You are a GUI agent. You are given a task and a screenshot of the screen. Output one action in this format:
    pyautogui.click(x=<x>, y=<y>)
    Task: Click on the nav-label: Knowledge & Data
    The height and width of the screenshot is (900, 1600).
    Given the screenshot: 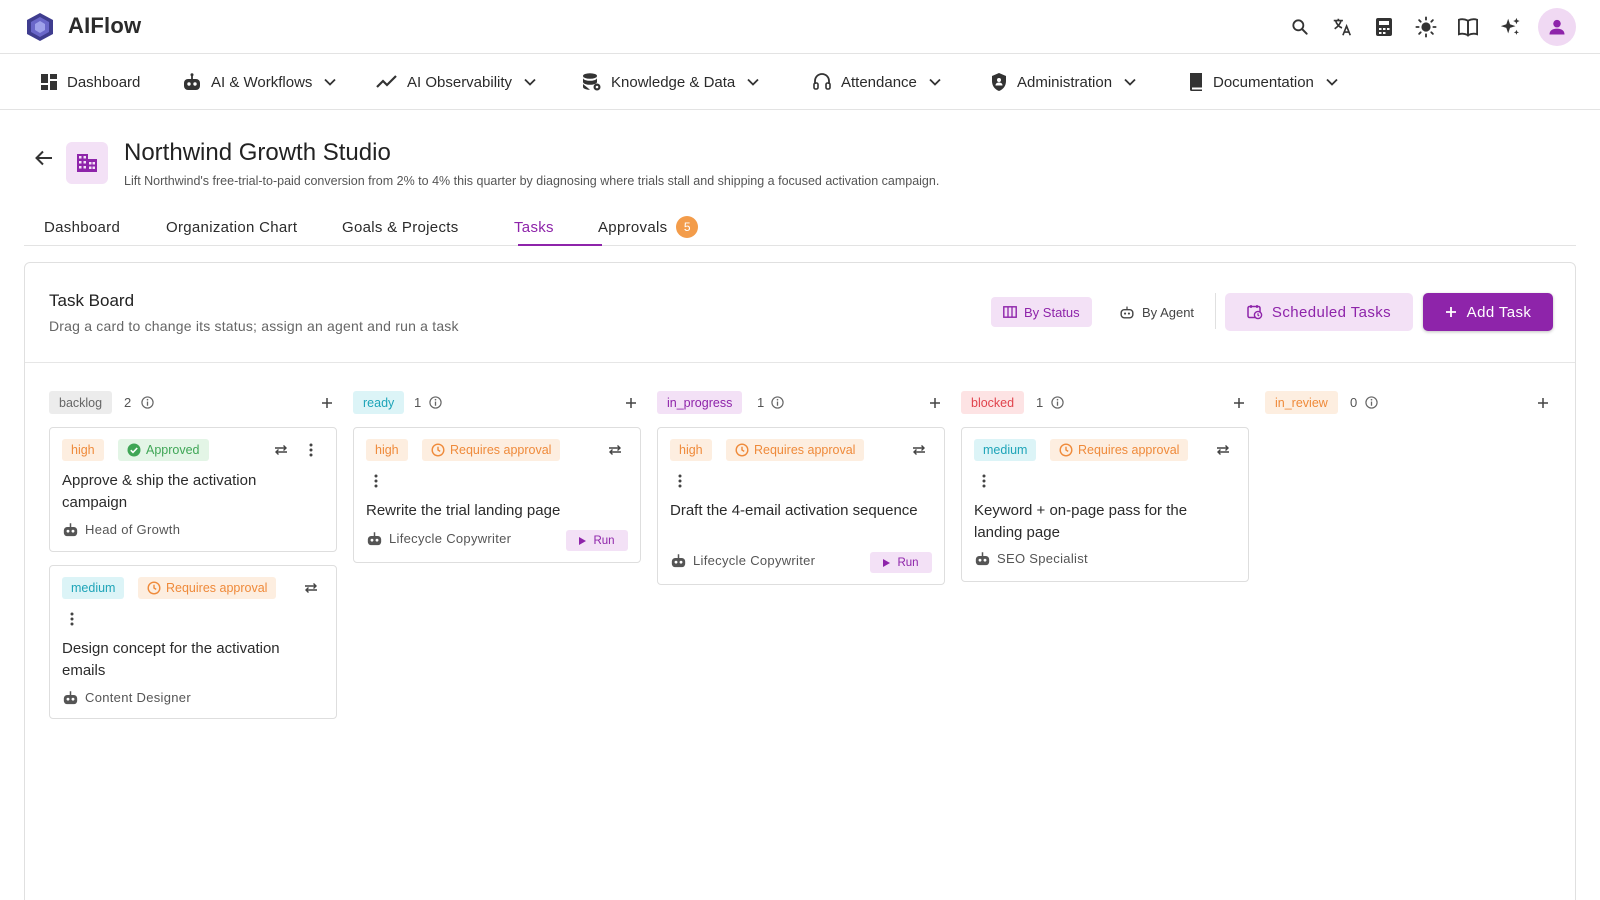 What is the action you would take?
    pyautogui.click(x=673, y=82)
    